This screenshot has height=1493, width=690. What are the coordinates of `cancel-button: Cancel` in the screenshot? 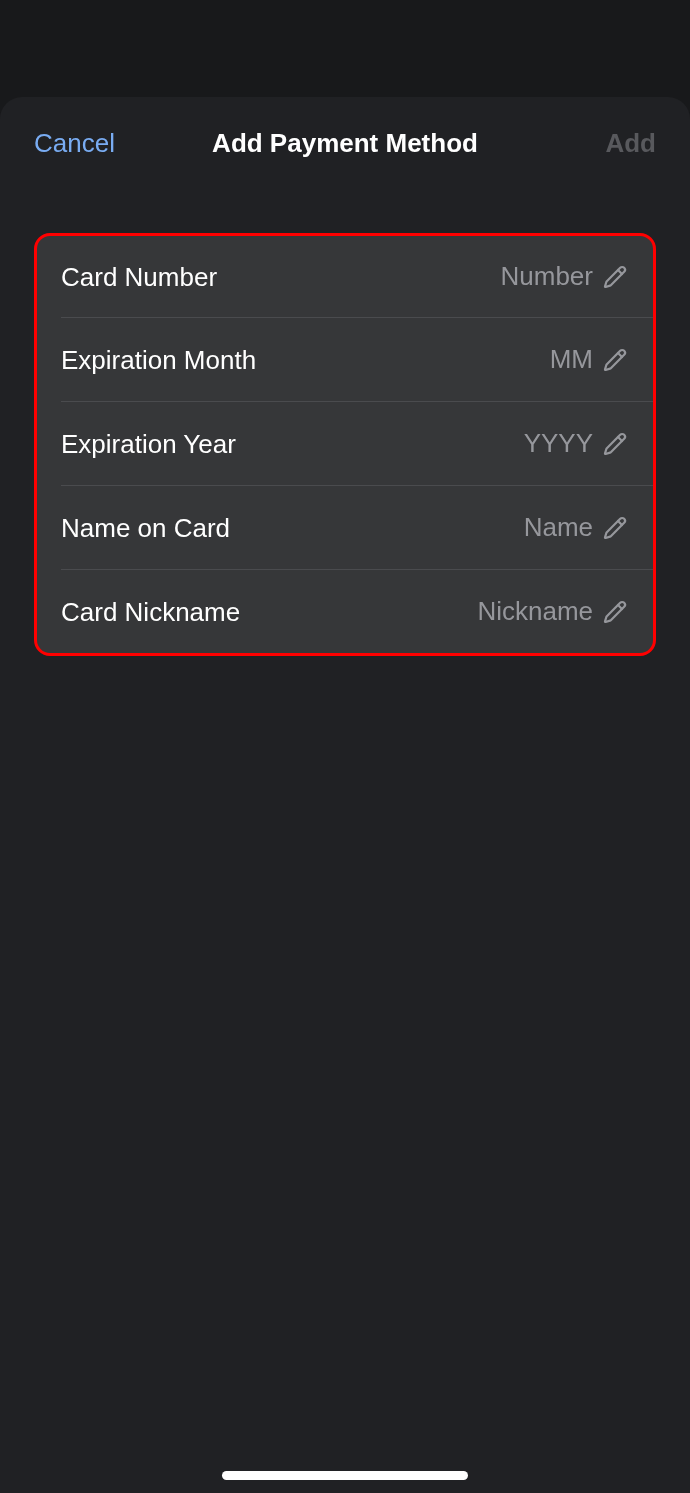 It's located at (74, 143).